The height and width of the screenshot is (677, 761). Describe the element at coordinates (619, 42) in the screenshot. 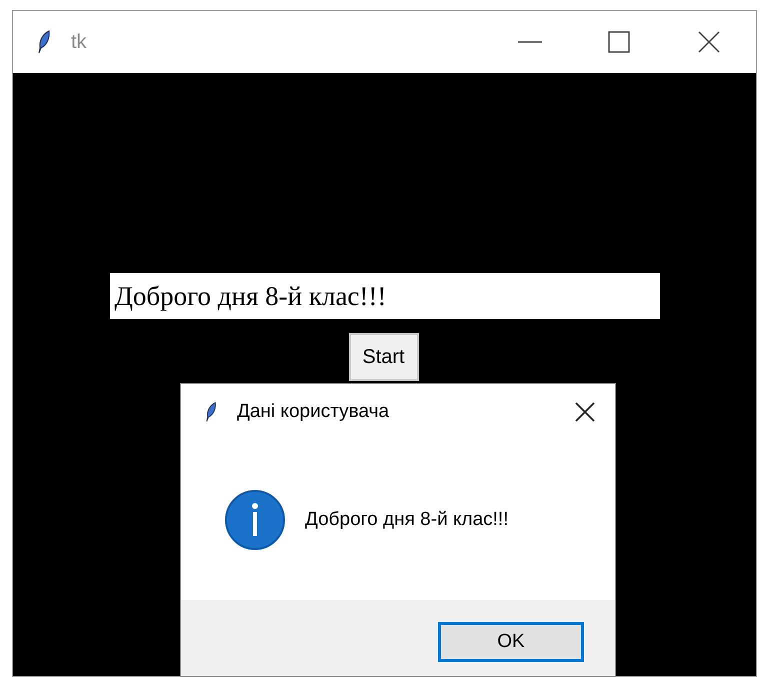

I see `maximize-icon` at that location.